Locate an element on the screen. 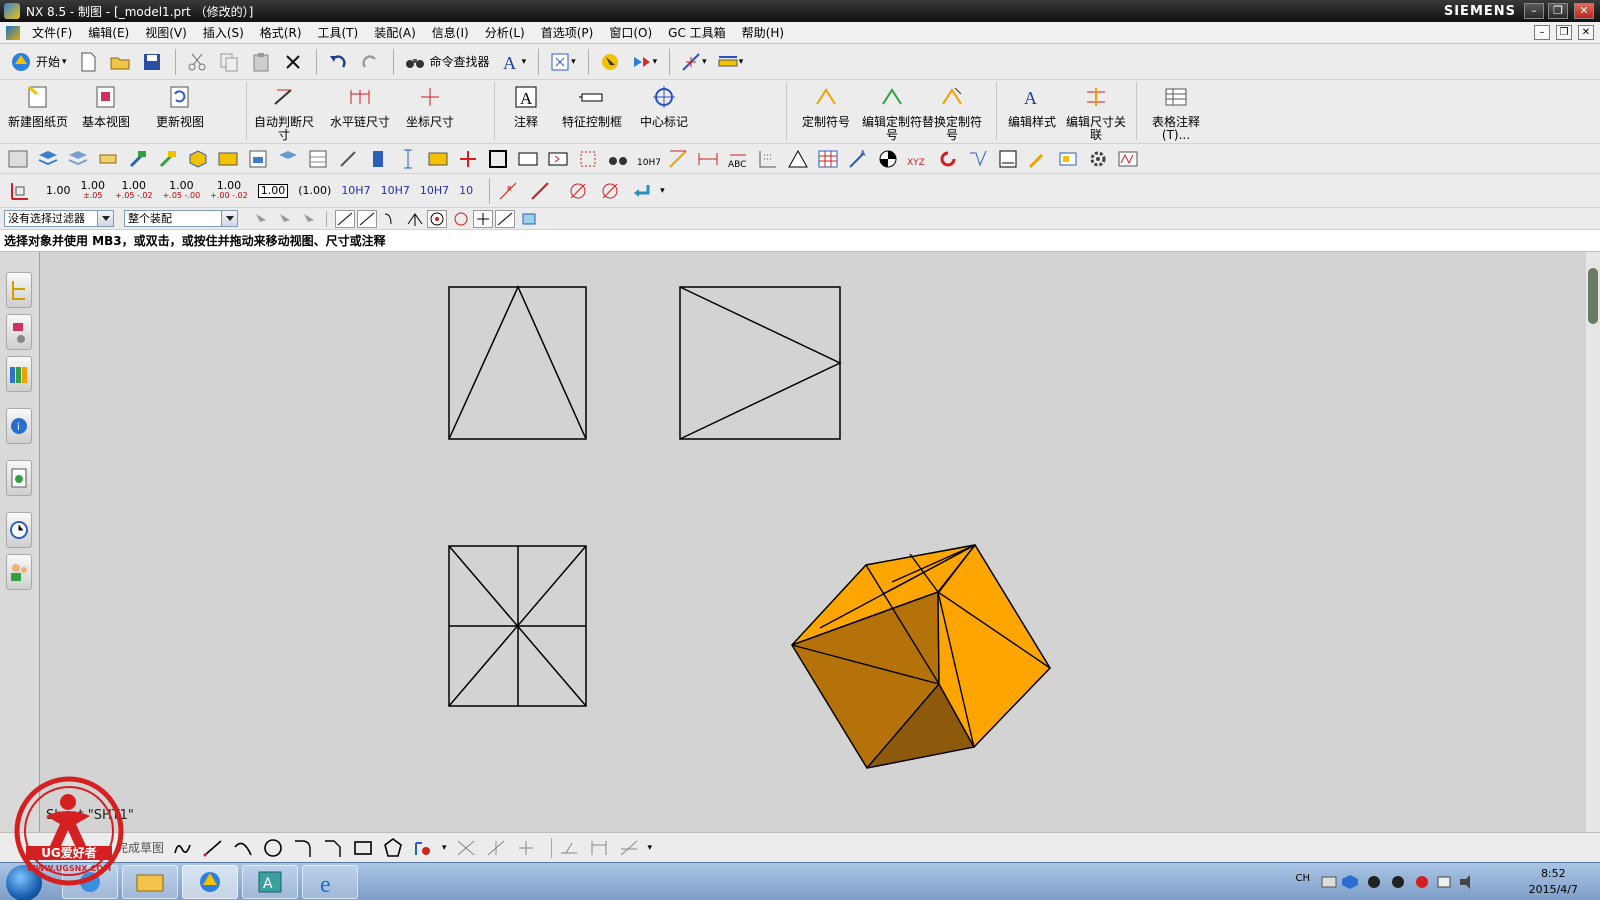 This screenshot has height=900, width=1600. doc-restore-button: ❐ is located at coordinates (1564, 32).